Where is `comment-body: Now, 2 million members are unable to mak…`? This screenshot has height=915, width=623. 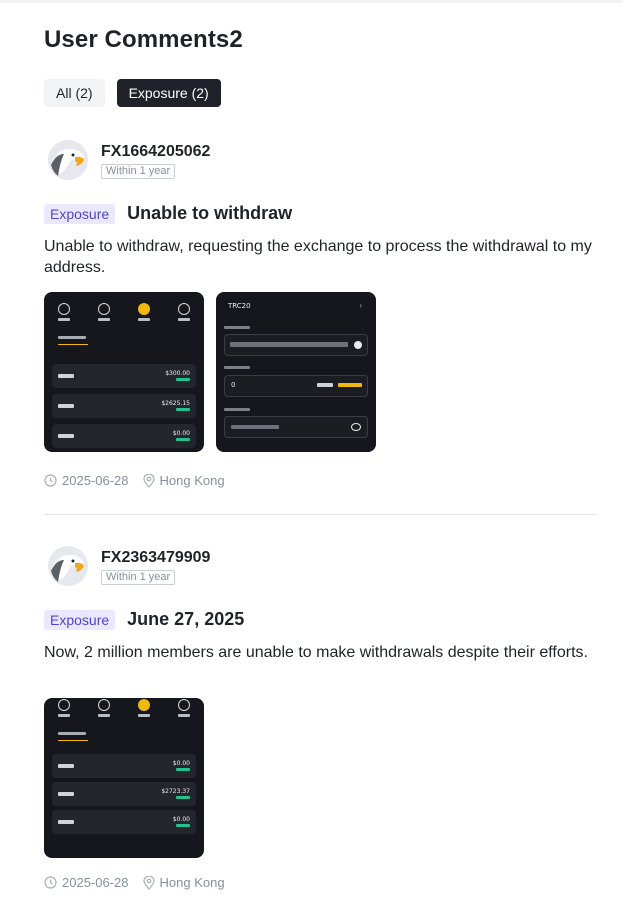 comment-body: Now, 2 million members are unable to mak… is located at coordinates (316, 652).